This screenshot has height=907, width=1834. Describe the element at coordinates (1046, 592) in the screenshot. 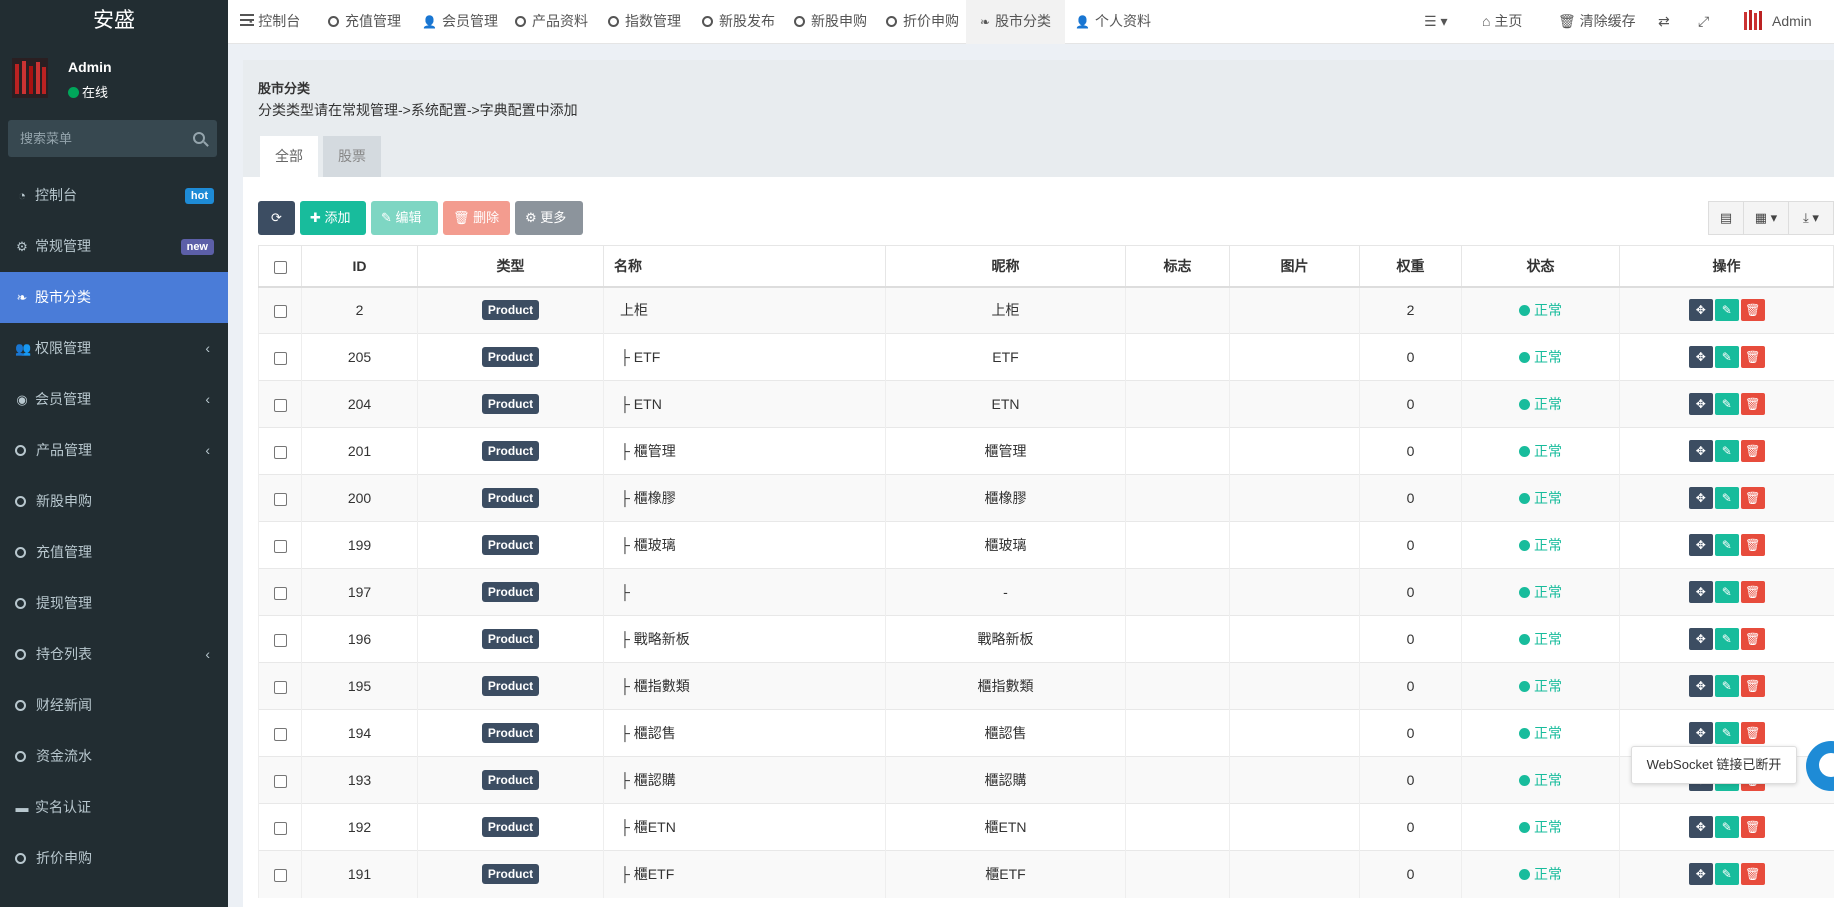

I see `table-row: 197 Product ├ - 0 正常 ✥ ✎ 🗑` at that location.